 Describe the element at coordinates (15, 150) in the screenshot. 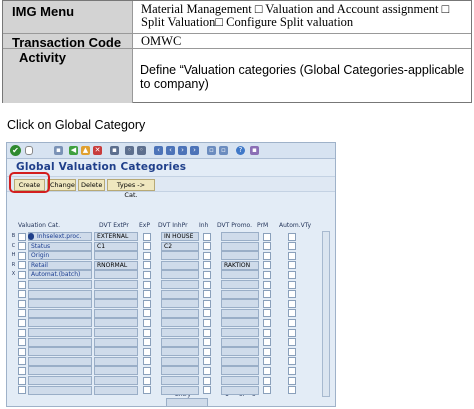

I see `enter-icon: ✔` at that location.